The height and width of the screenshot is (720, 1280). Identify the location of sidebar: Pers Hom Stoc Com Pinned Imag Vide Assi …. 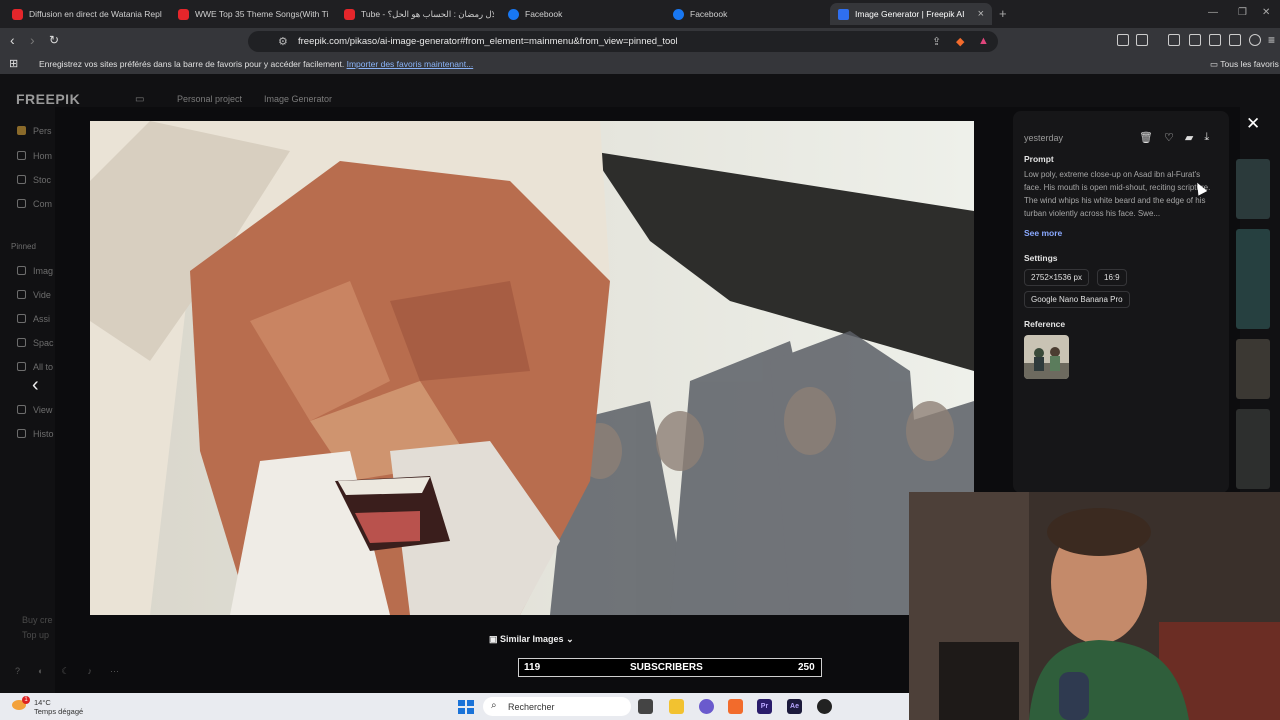
(30, 394).